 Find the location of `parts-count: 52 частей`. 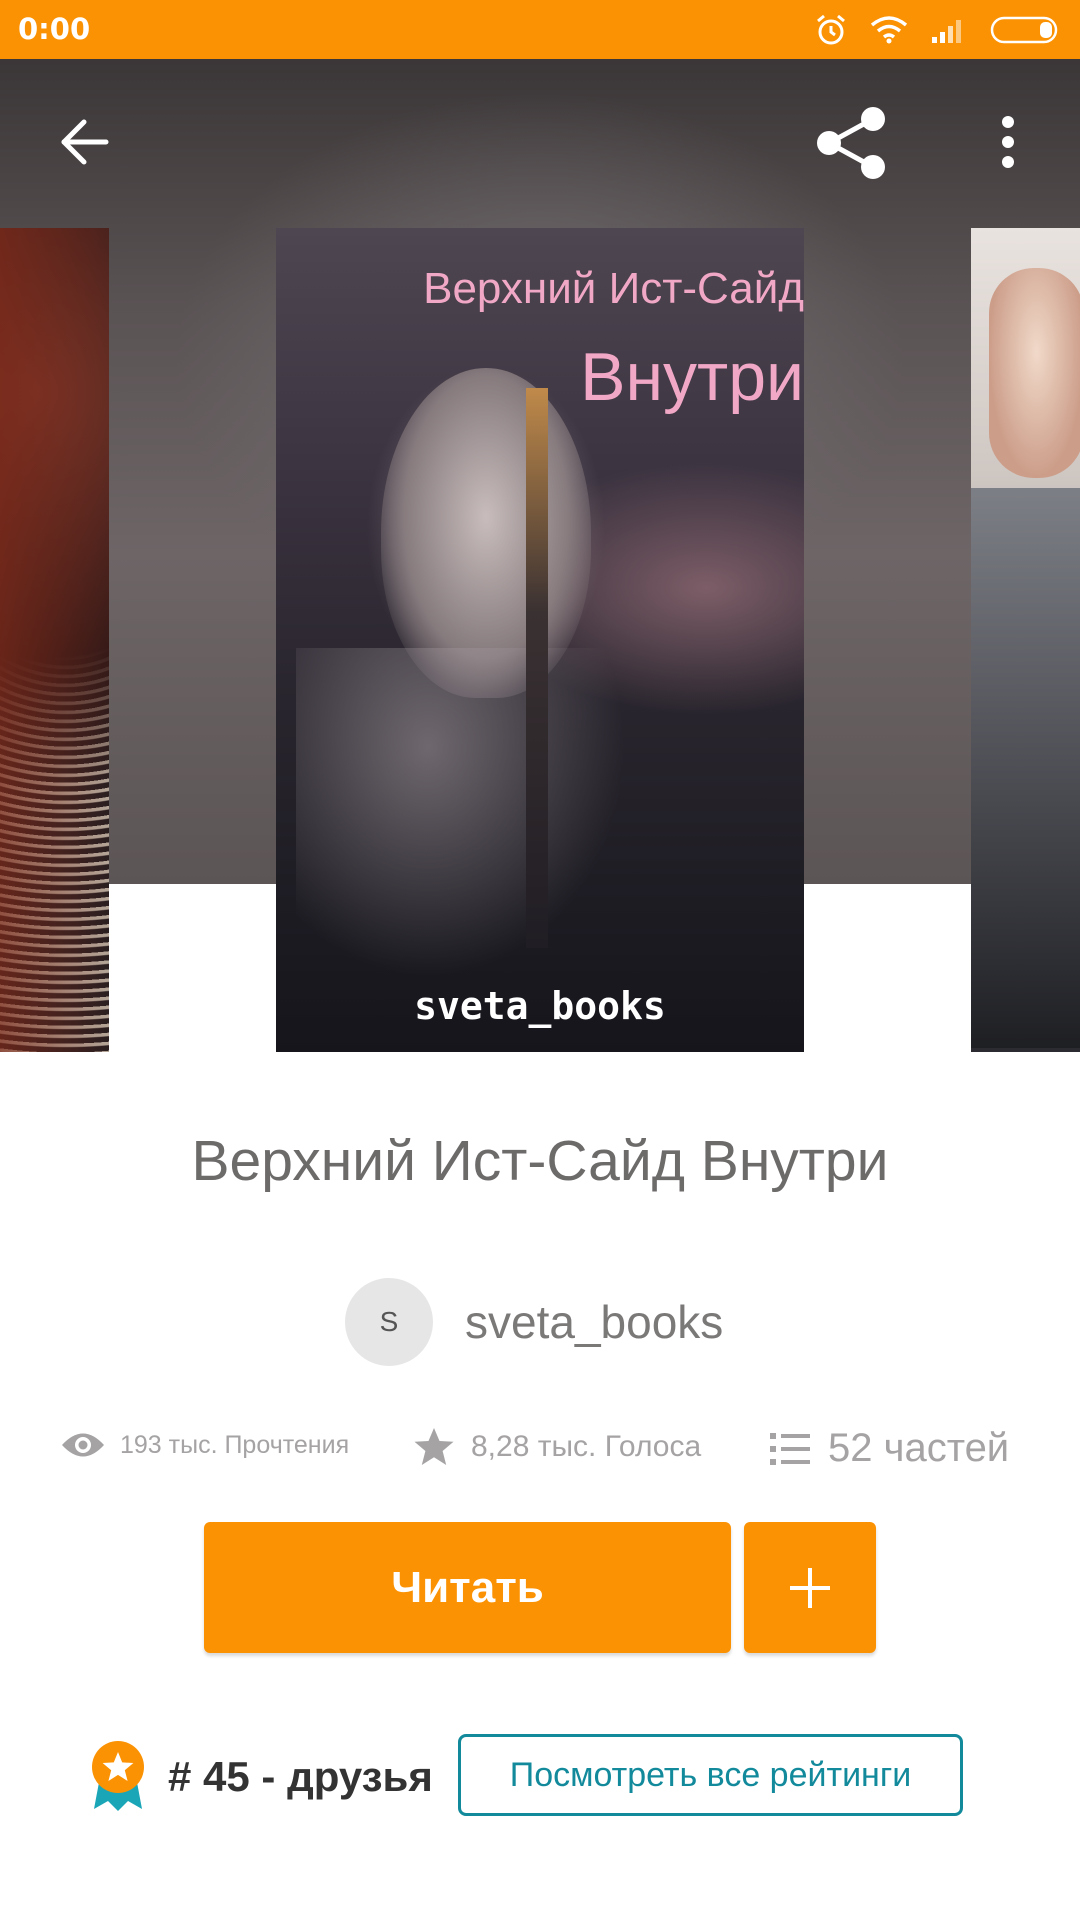

parts-count: 52 частей is located at coordinates (919, 1448).